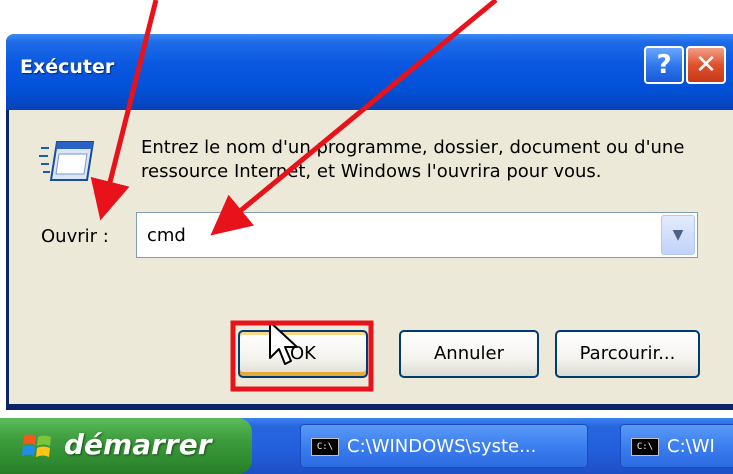 This screenshot has width=733, height=474. Describe the element at coordinates (417, 235) in the screenshot. I see `open-combobox: cmd ▼` at that location.